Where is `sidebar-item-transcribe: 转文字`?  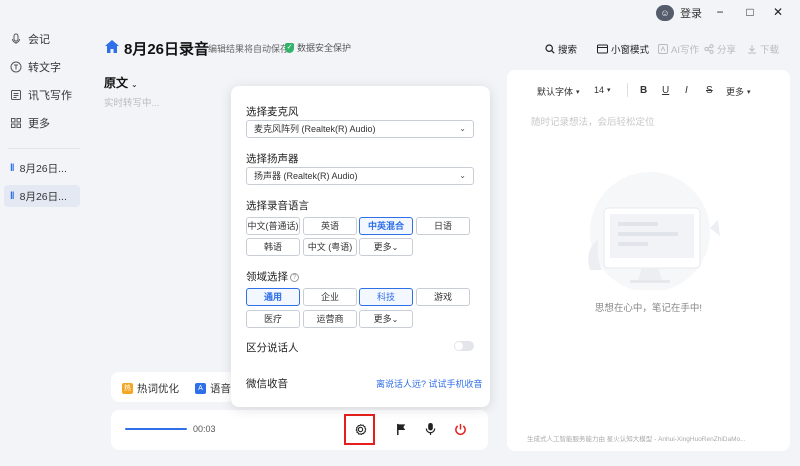
sidebar-item-transcribe: 转文字 is located at coordinates (44, 67).